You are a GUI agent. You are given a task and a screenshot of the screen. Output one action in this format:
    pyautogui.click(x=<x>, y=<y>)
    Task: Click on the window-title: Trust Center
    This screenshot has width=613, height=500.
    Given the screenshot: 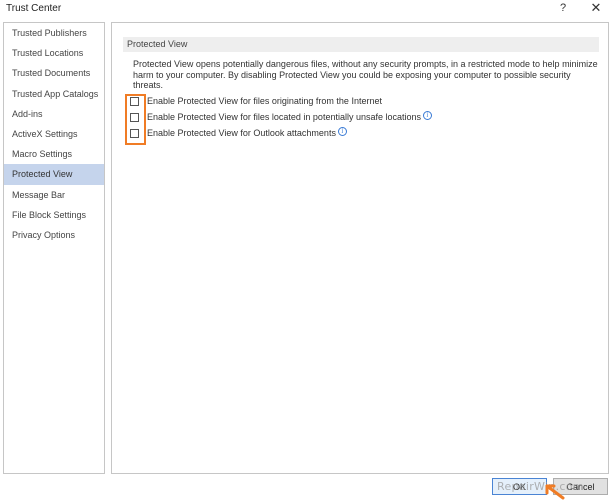 What is the action you would take?
    pyautogui.click(x=34, y=8)
    